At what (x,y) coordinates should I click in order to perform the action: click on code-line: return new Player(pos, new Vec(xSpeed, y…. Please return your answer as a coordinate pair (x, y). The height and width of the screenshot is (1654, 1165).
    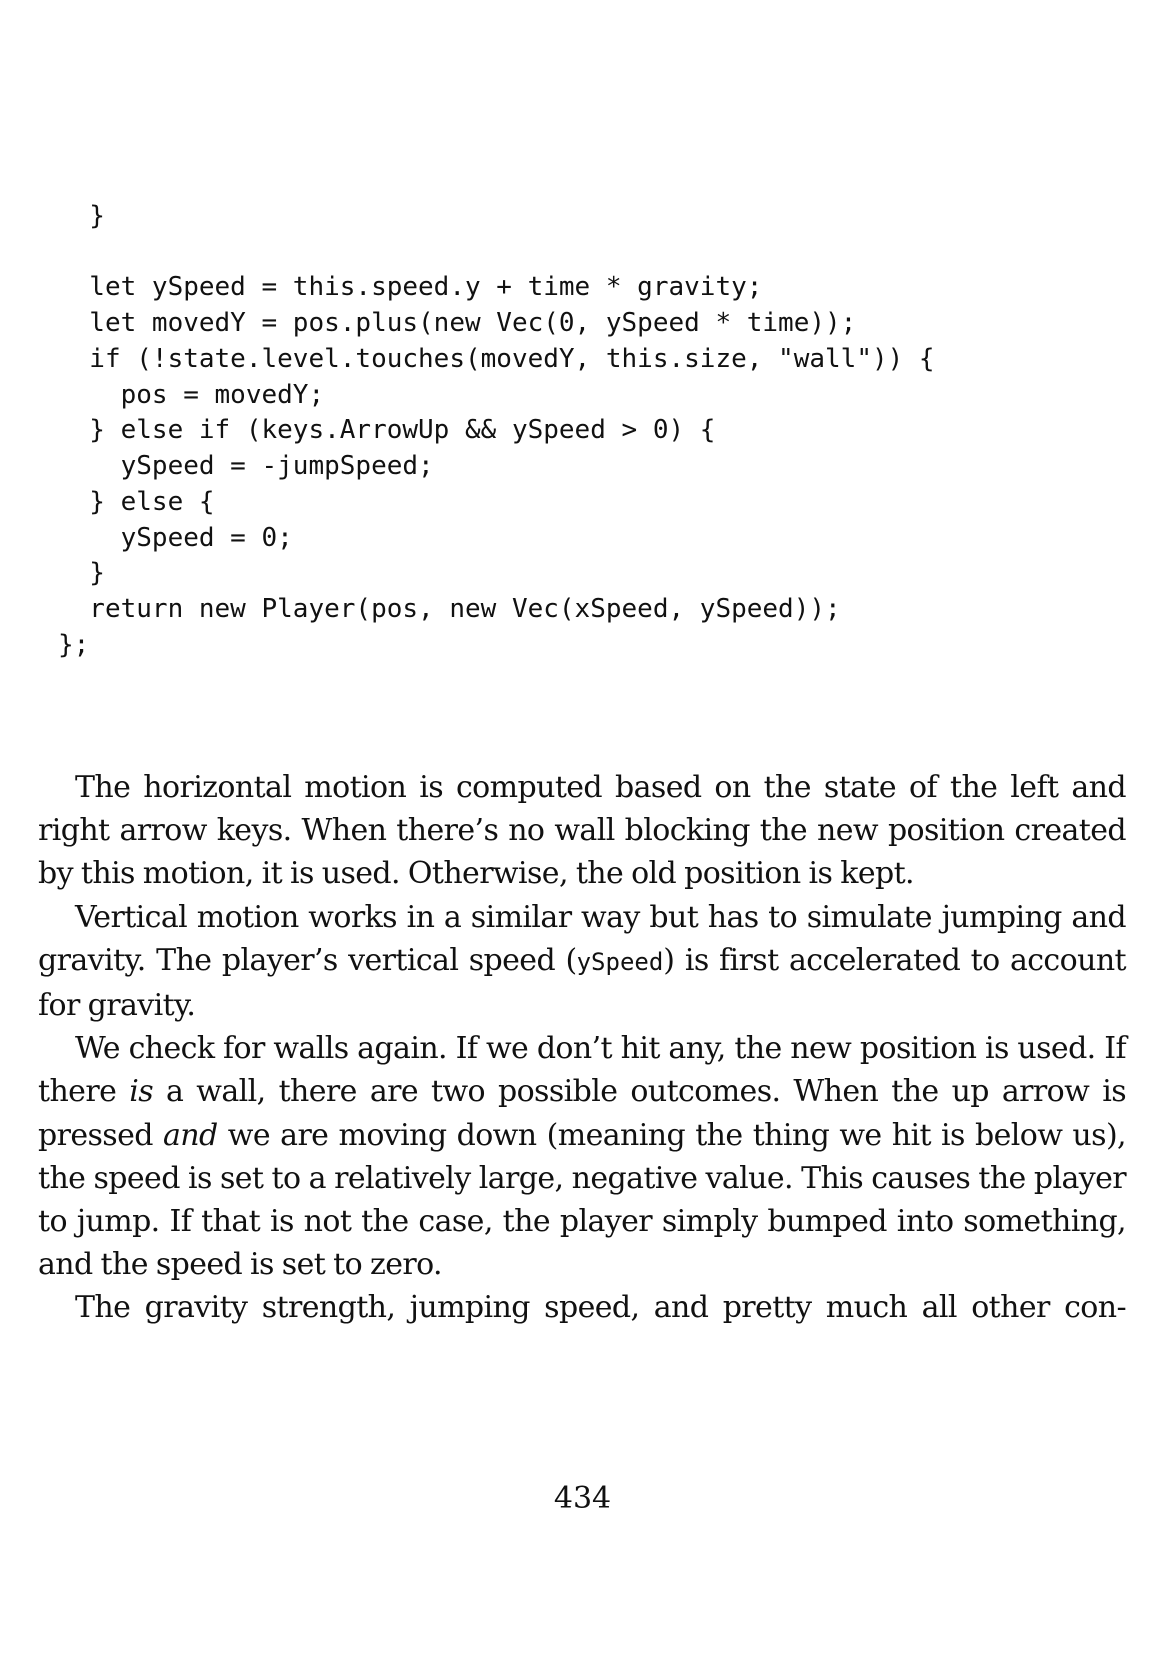
    Looking at the image, I should click on (449, 609).